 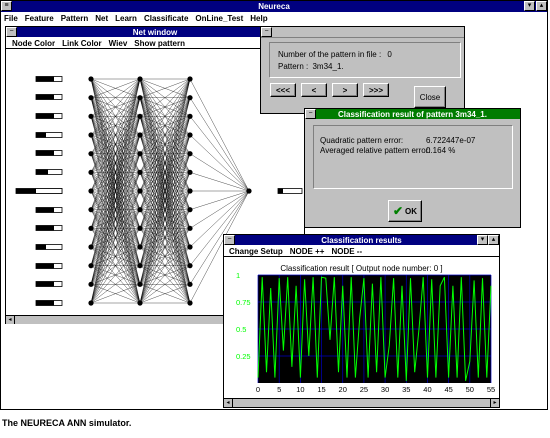 I want to click on results-window-system-menu-button: −, so click(x=229, y=240).